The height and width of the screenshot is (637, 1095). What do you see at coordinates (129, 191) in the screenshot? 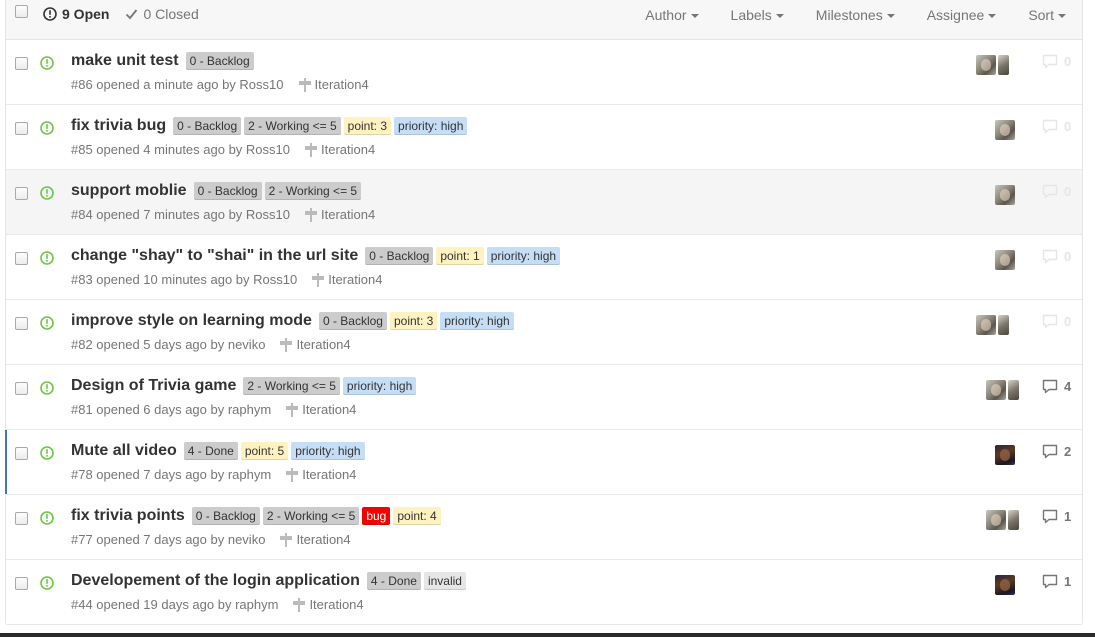
I see `issue-title-link: support moblie` at bounding box center [129, 191].